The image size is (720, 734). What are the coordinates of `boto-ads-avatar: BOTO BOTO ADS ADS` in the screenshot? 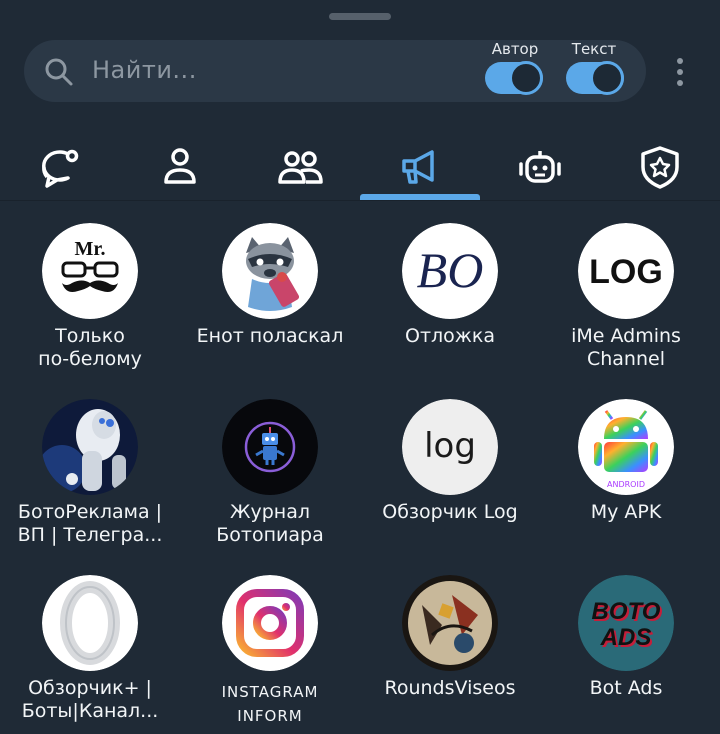 It's located at (626, 623).